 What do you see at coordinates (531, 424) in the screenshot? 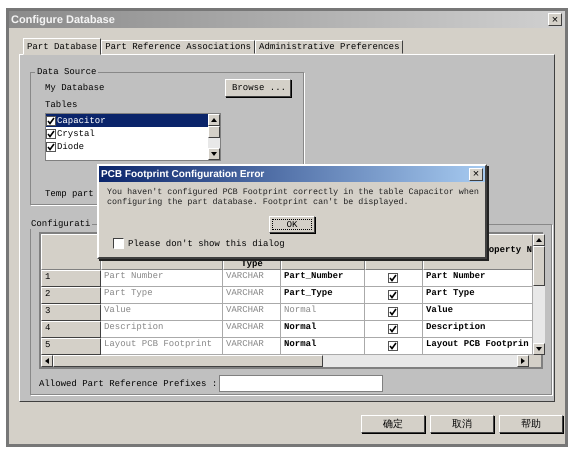
I see `dialog-button: 帮助` at bounding box center [531, 424].